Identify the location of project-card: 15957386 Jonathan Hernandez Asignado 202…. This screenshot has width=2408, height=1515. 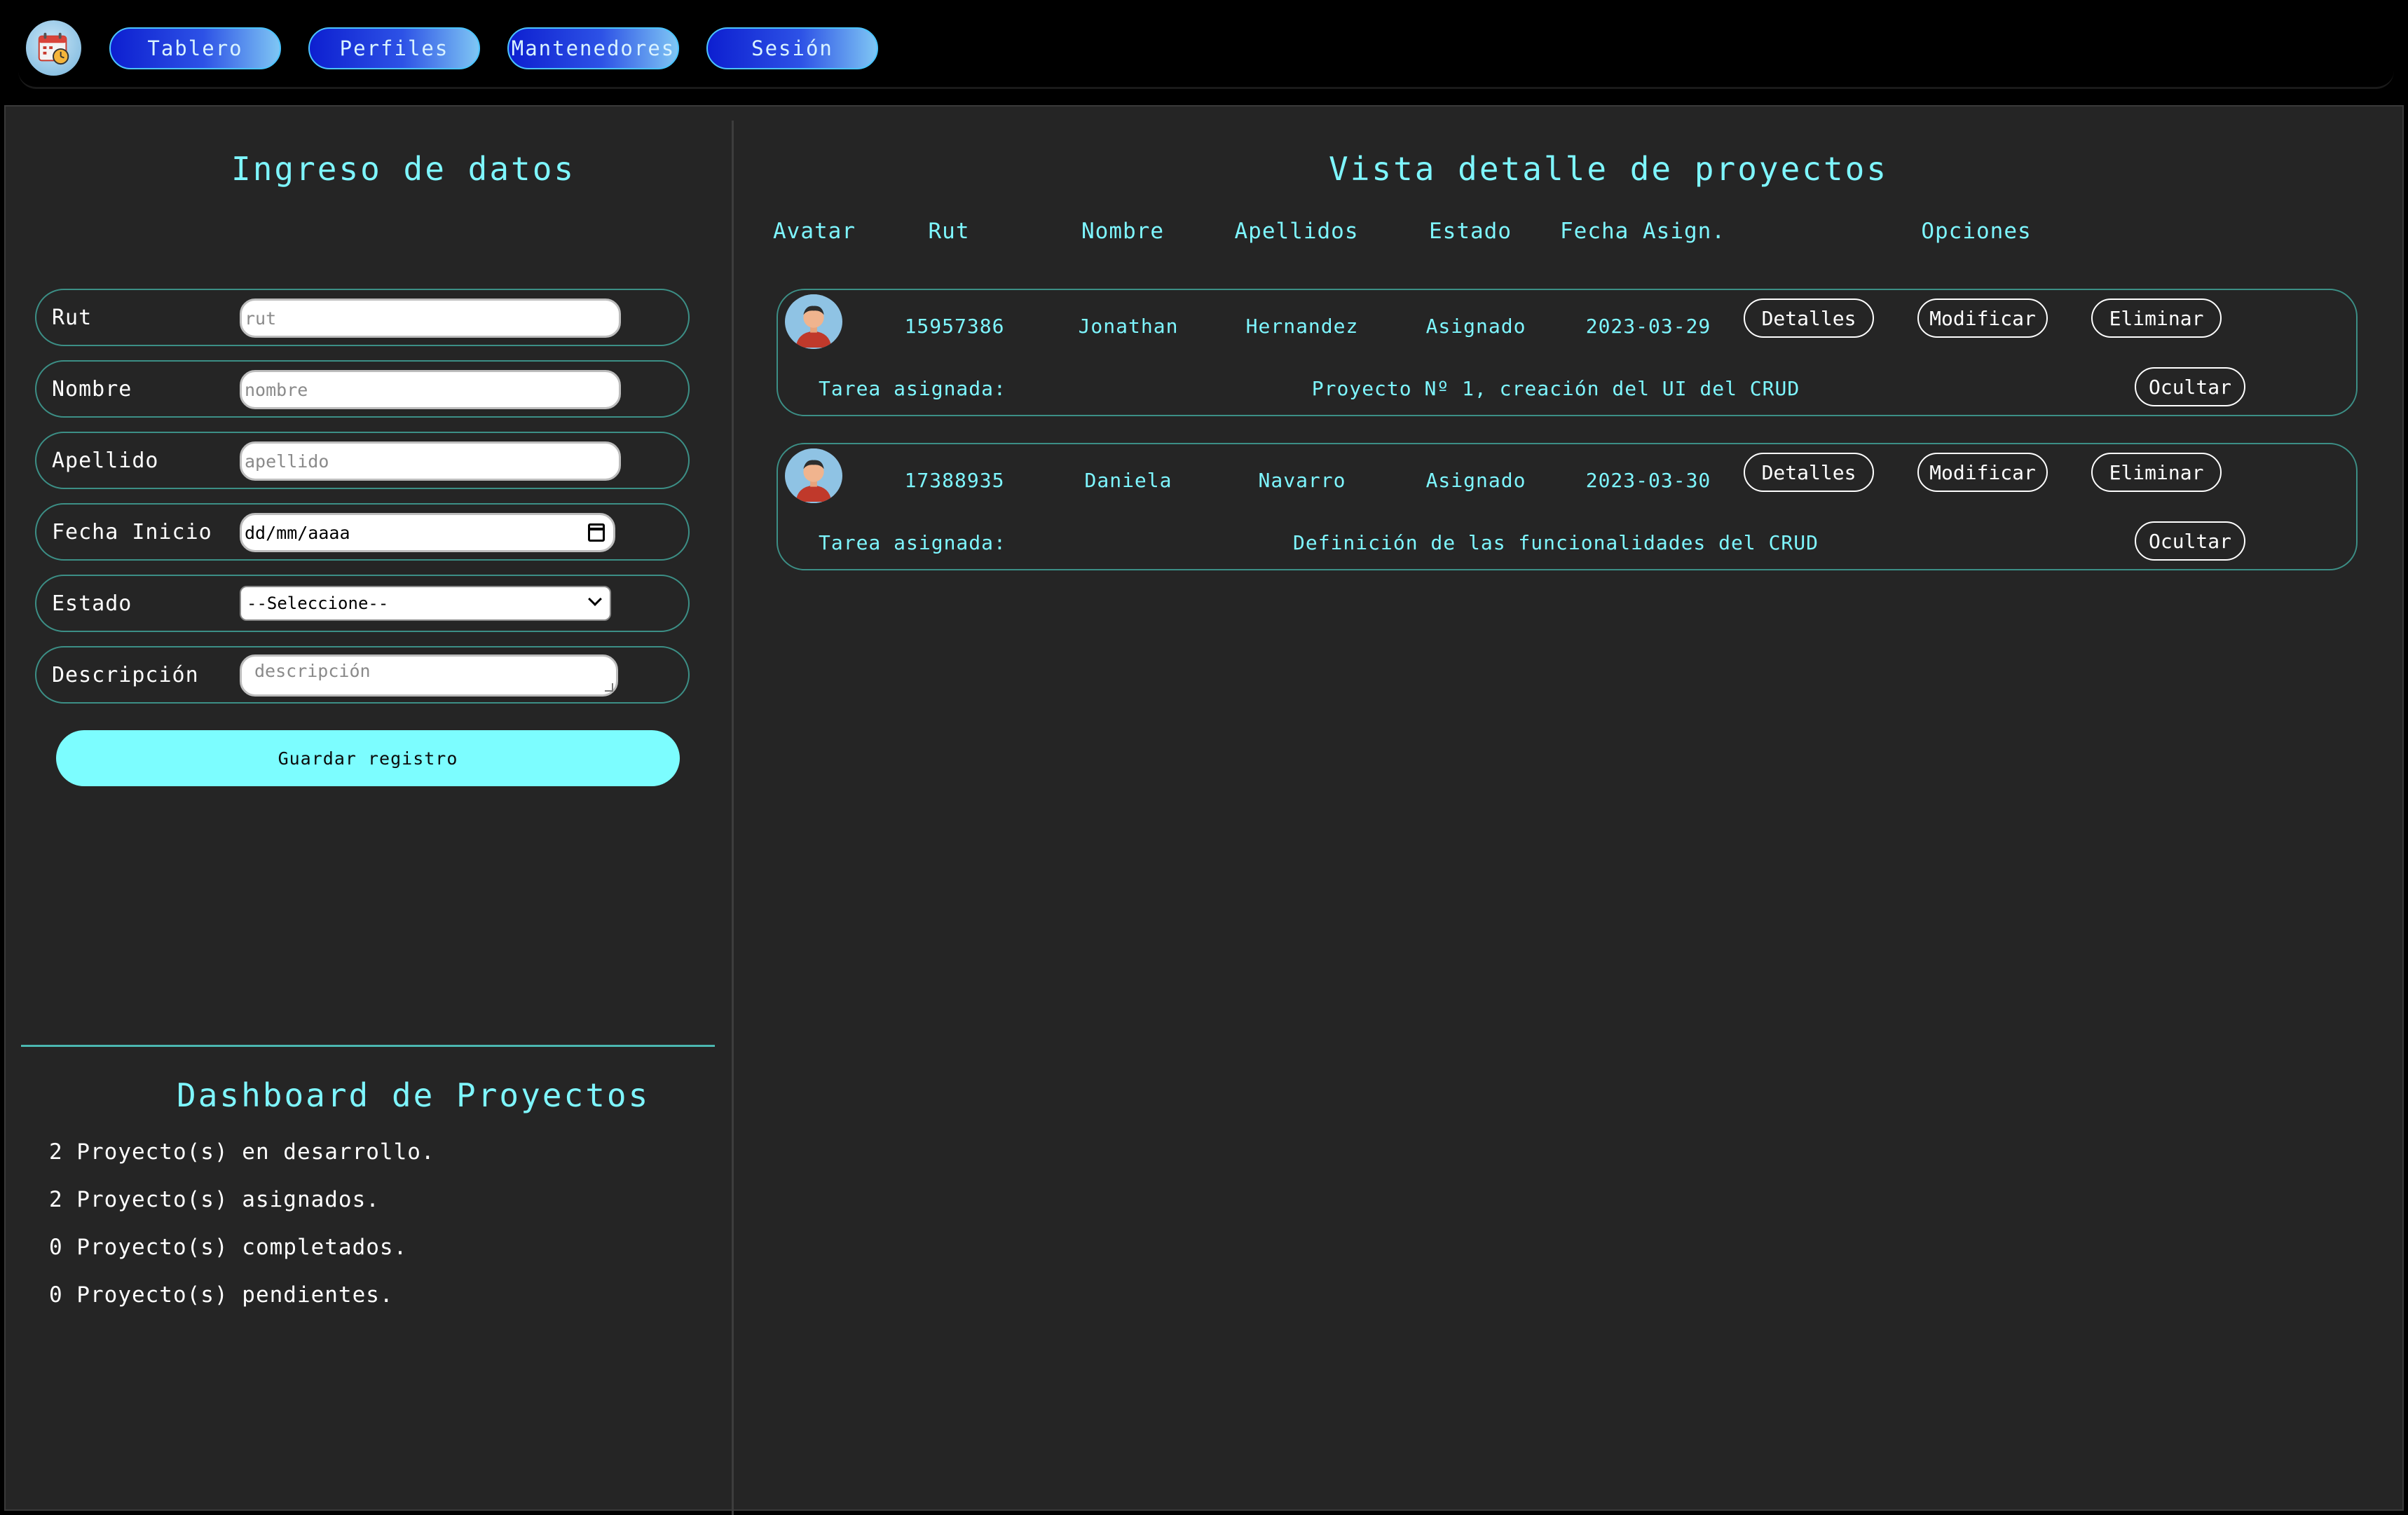
(1567, 352).